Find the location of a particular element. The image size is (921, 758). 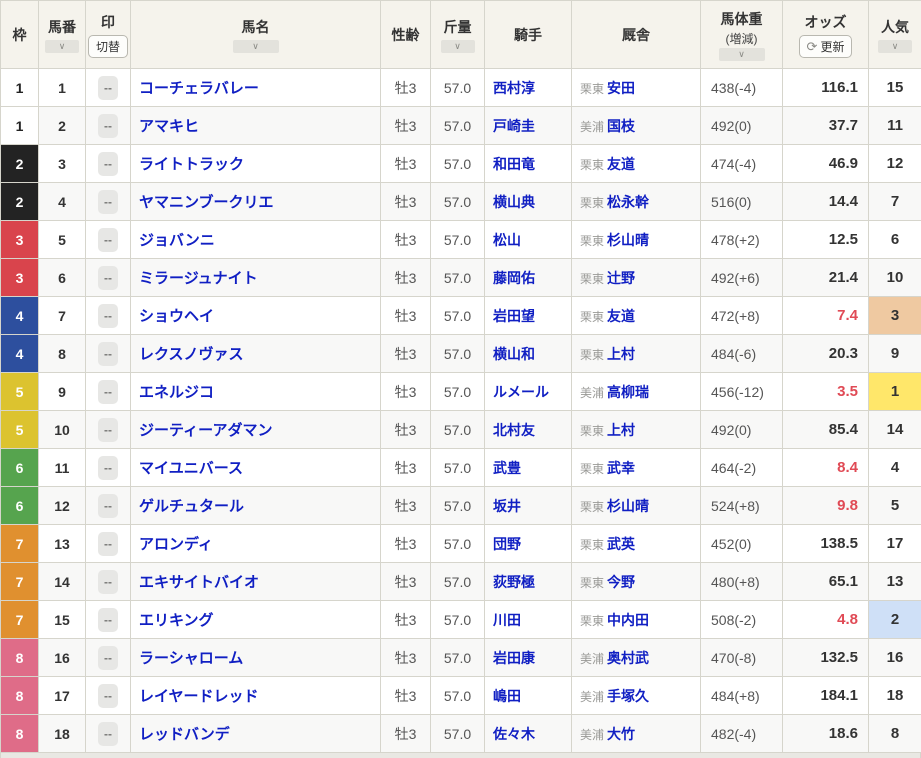

horse-name-link: エキサイトバイオ is located at coordinates (199, 582).